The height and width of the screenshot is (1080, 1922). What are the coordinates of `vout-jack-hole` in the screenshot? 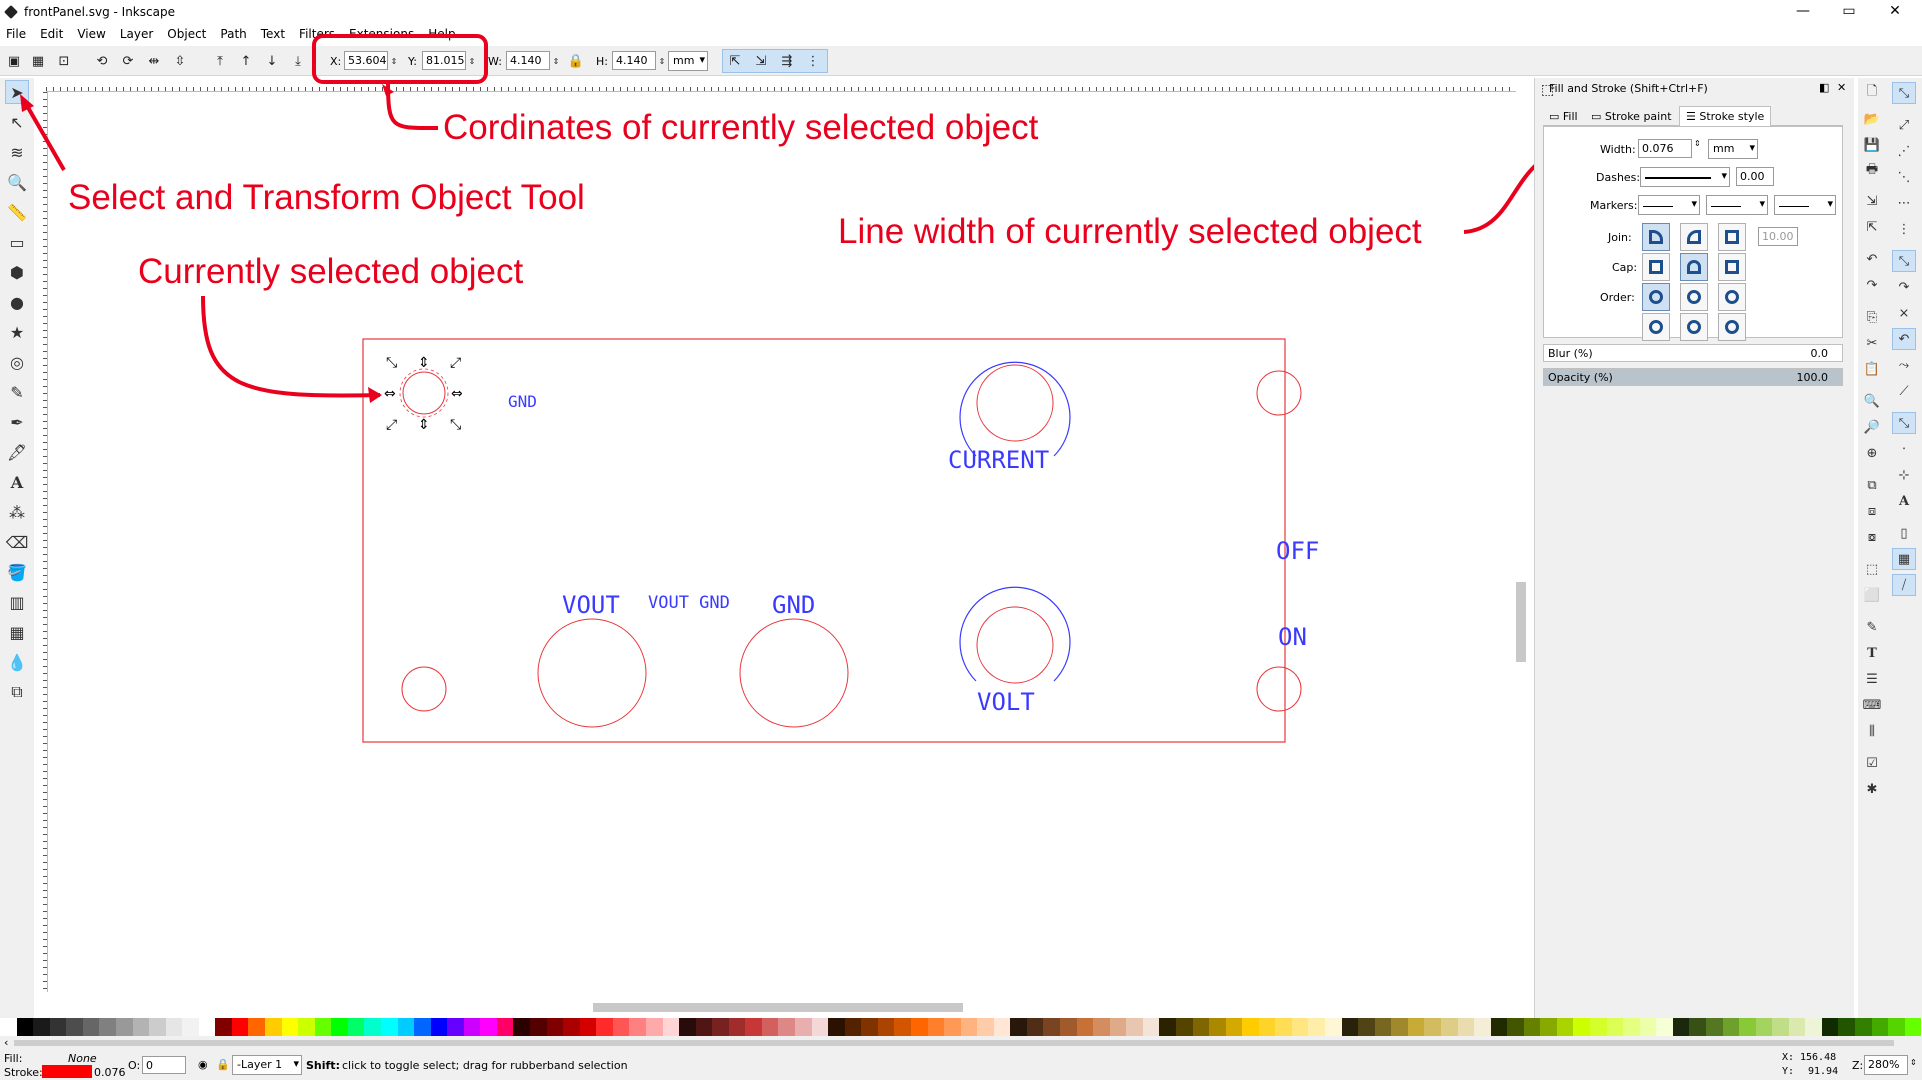 It's located at (592, 673).